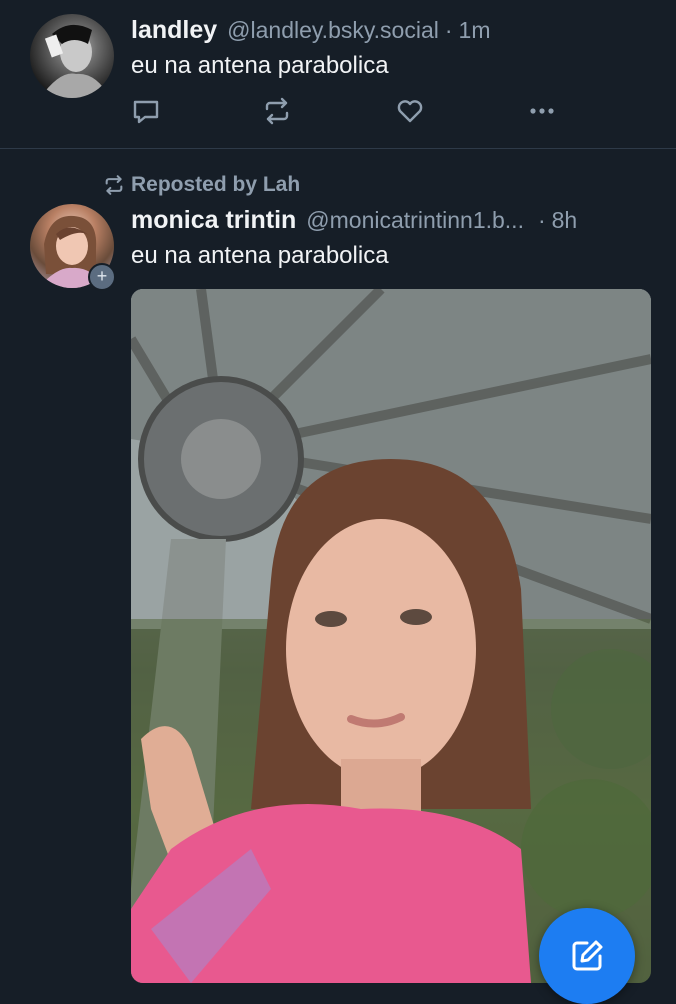 The width and height of the screenshot is (676, 1004). I want to click on reply-icon, so click(146, 111).